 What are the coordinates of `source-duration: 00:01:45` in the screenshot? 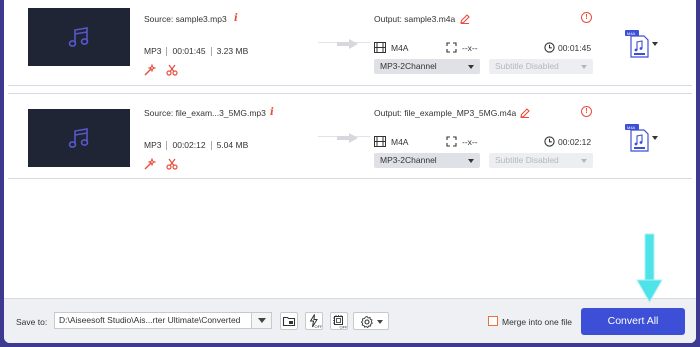 It's located at (189, 51).